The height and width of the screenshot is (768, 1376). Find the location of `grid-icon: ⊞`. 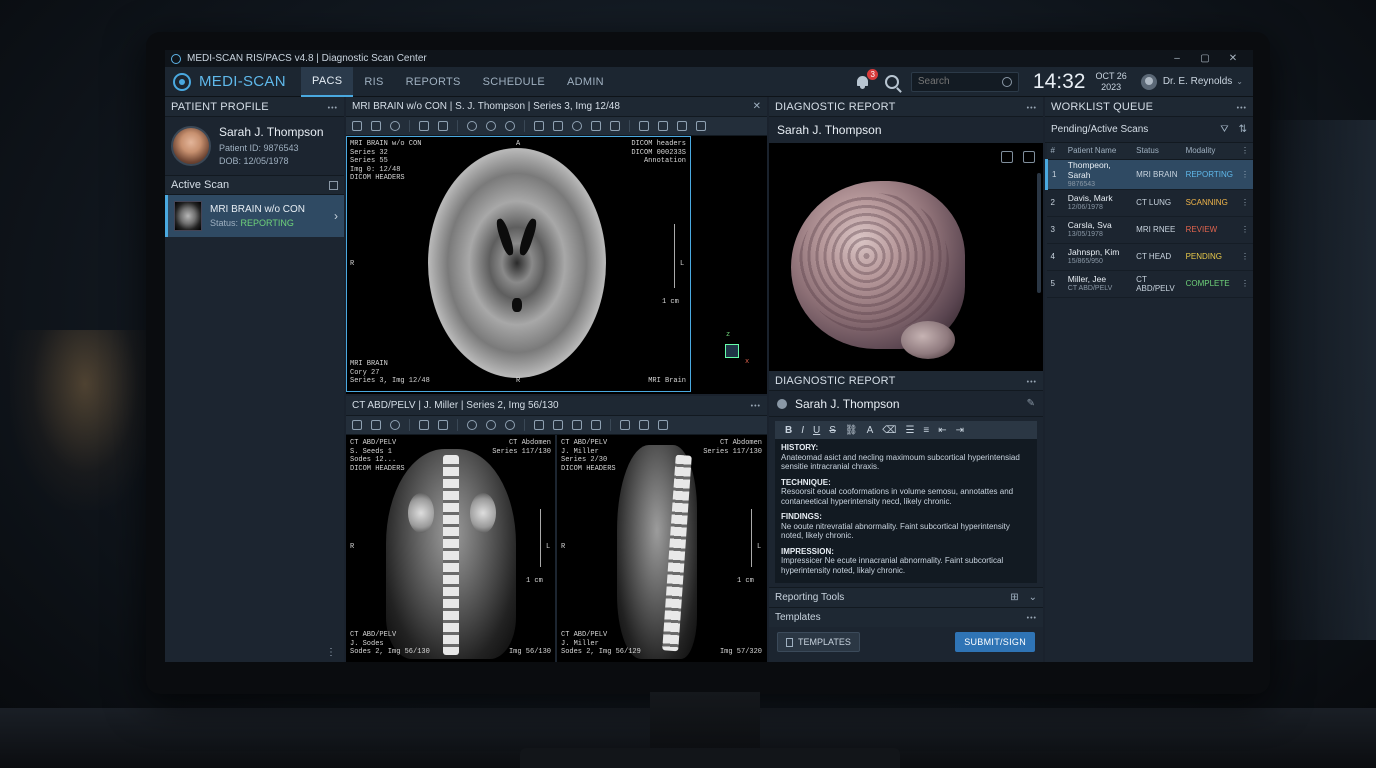

grid-icon: ⊞ is located at coordinates (1014, 597).